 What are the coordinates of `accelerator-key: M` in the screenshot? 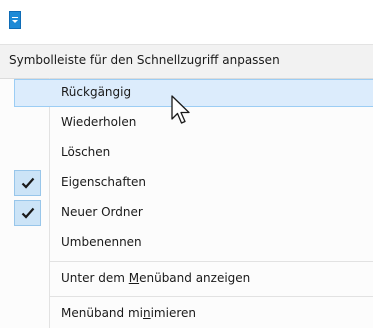 It's located at (134, 278).